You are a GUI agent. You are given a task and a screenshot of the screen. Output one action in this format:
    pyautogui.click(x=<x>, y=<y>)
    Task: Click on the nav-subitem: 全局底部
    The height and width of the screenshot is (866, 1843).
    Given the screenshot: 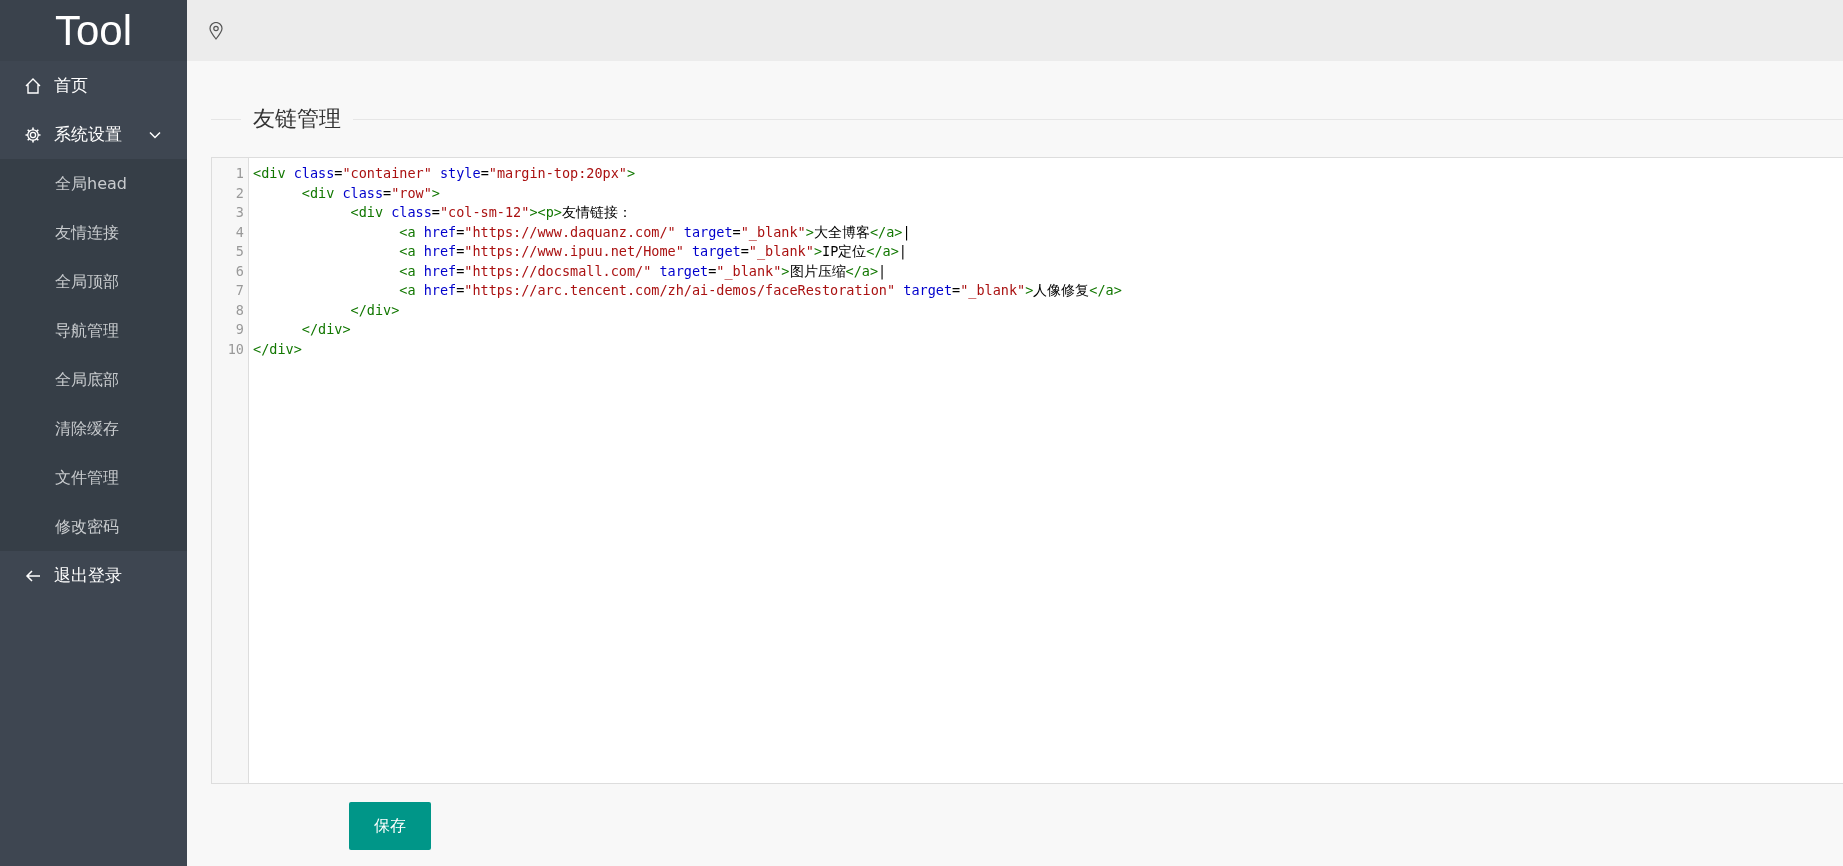 What is the action you would take?
    pyautogui.click(x=93, y=379)
    